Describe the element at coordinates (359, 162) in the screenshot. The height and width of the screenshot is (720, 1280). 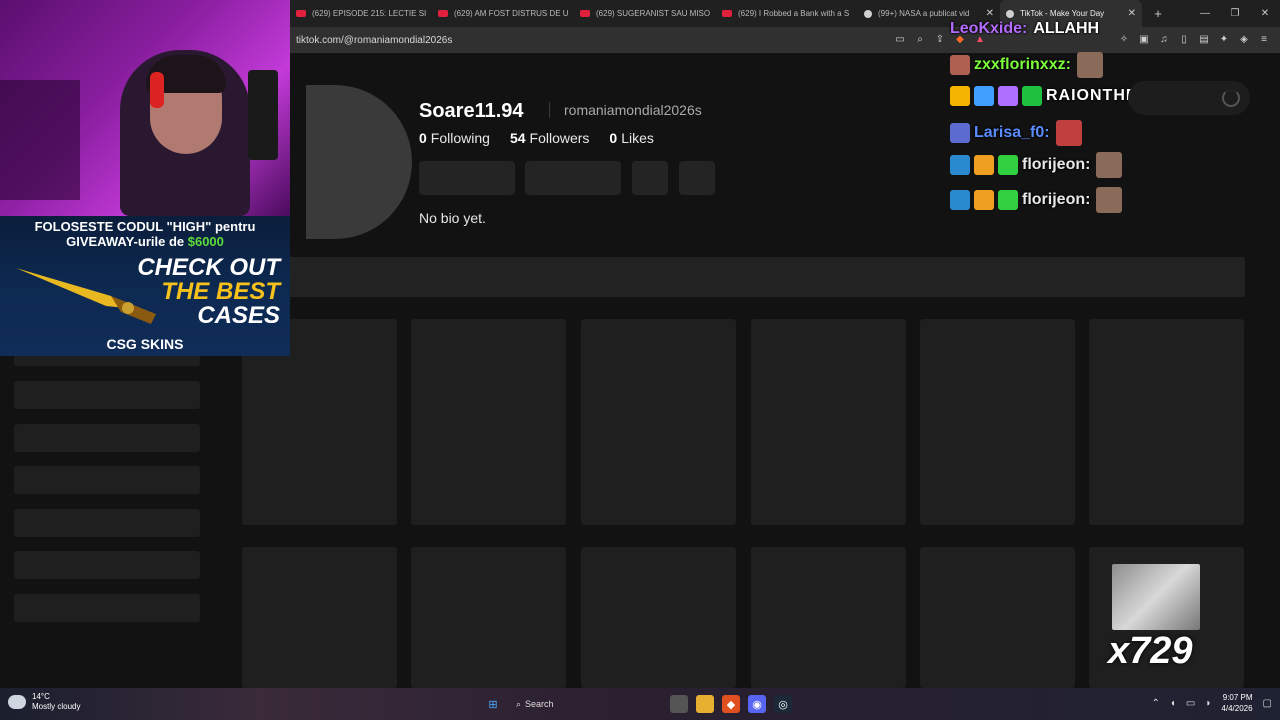
I see `avatar` at that location.